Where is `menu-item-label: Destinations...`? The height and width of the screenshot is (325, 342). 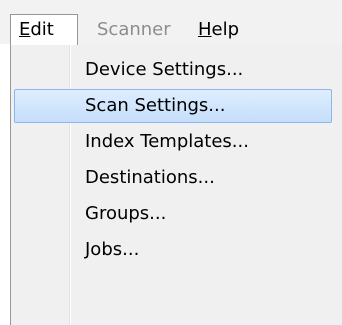 menu-item-label: Destinations... is located at coordinates (150, 177).